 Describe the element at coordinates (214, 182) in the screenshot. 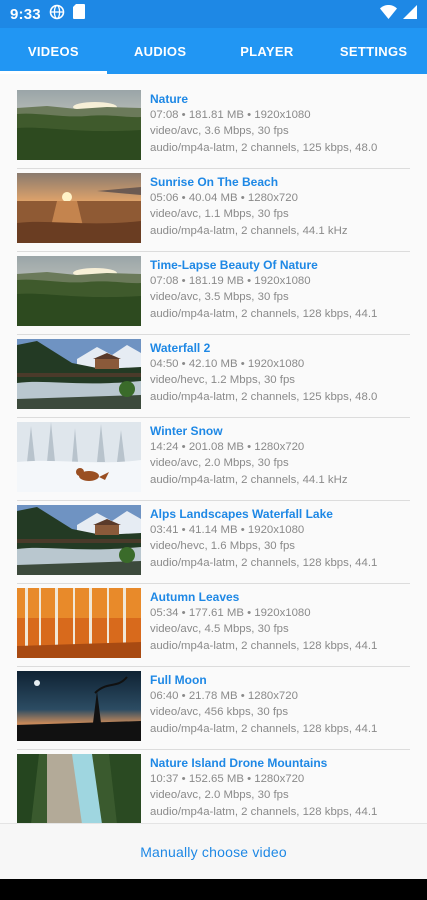

I see `video-title: Sunrise On The Beach` at that location.